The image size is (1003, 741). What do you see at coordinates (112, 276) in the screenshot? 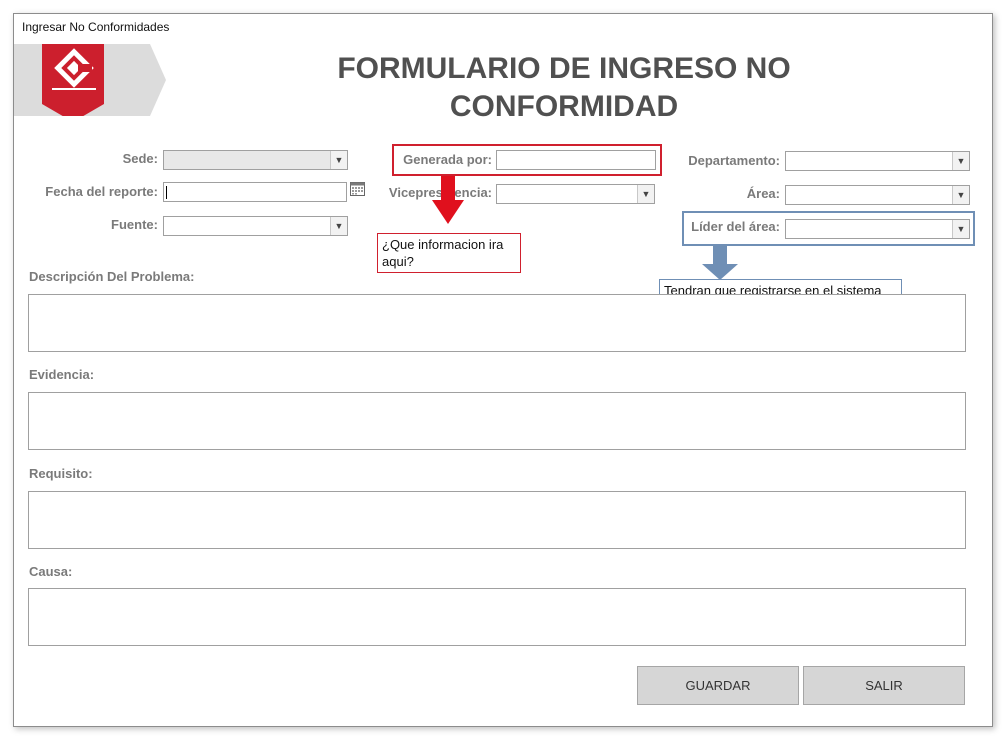
I see `descripcion-label: Descripción Del Problema:` at bounding box center [112, 276].